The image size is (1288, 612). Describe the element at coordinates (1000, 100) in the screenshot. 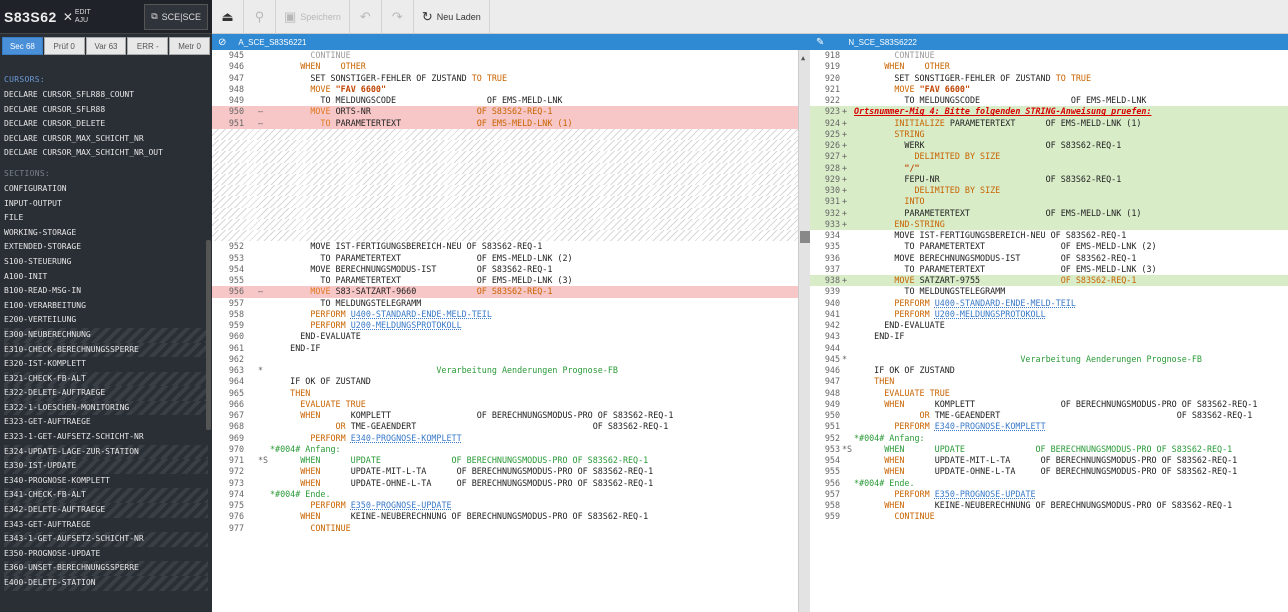

I see `code-text: TO MELDUNGSCODE OF EMS-MELD-LNK` at that location.